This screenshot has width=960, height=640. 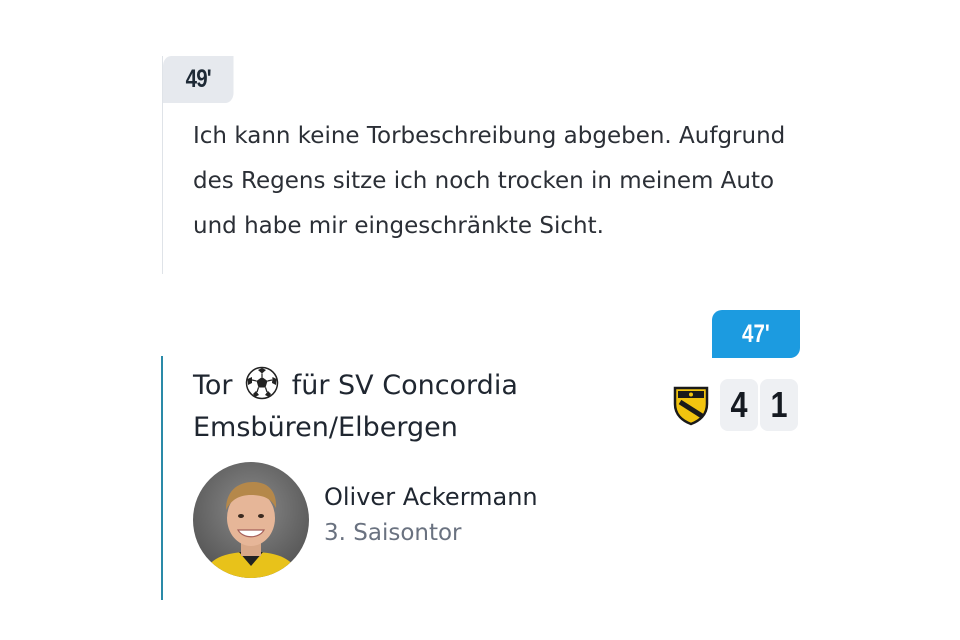 I want to click on minute-label: 49', so click(x=198, y=79).